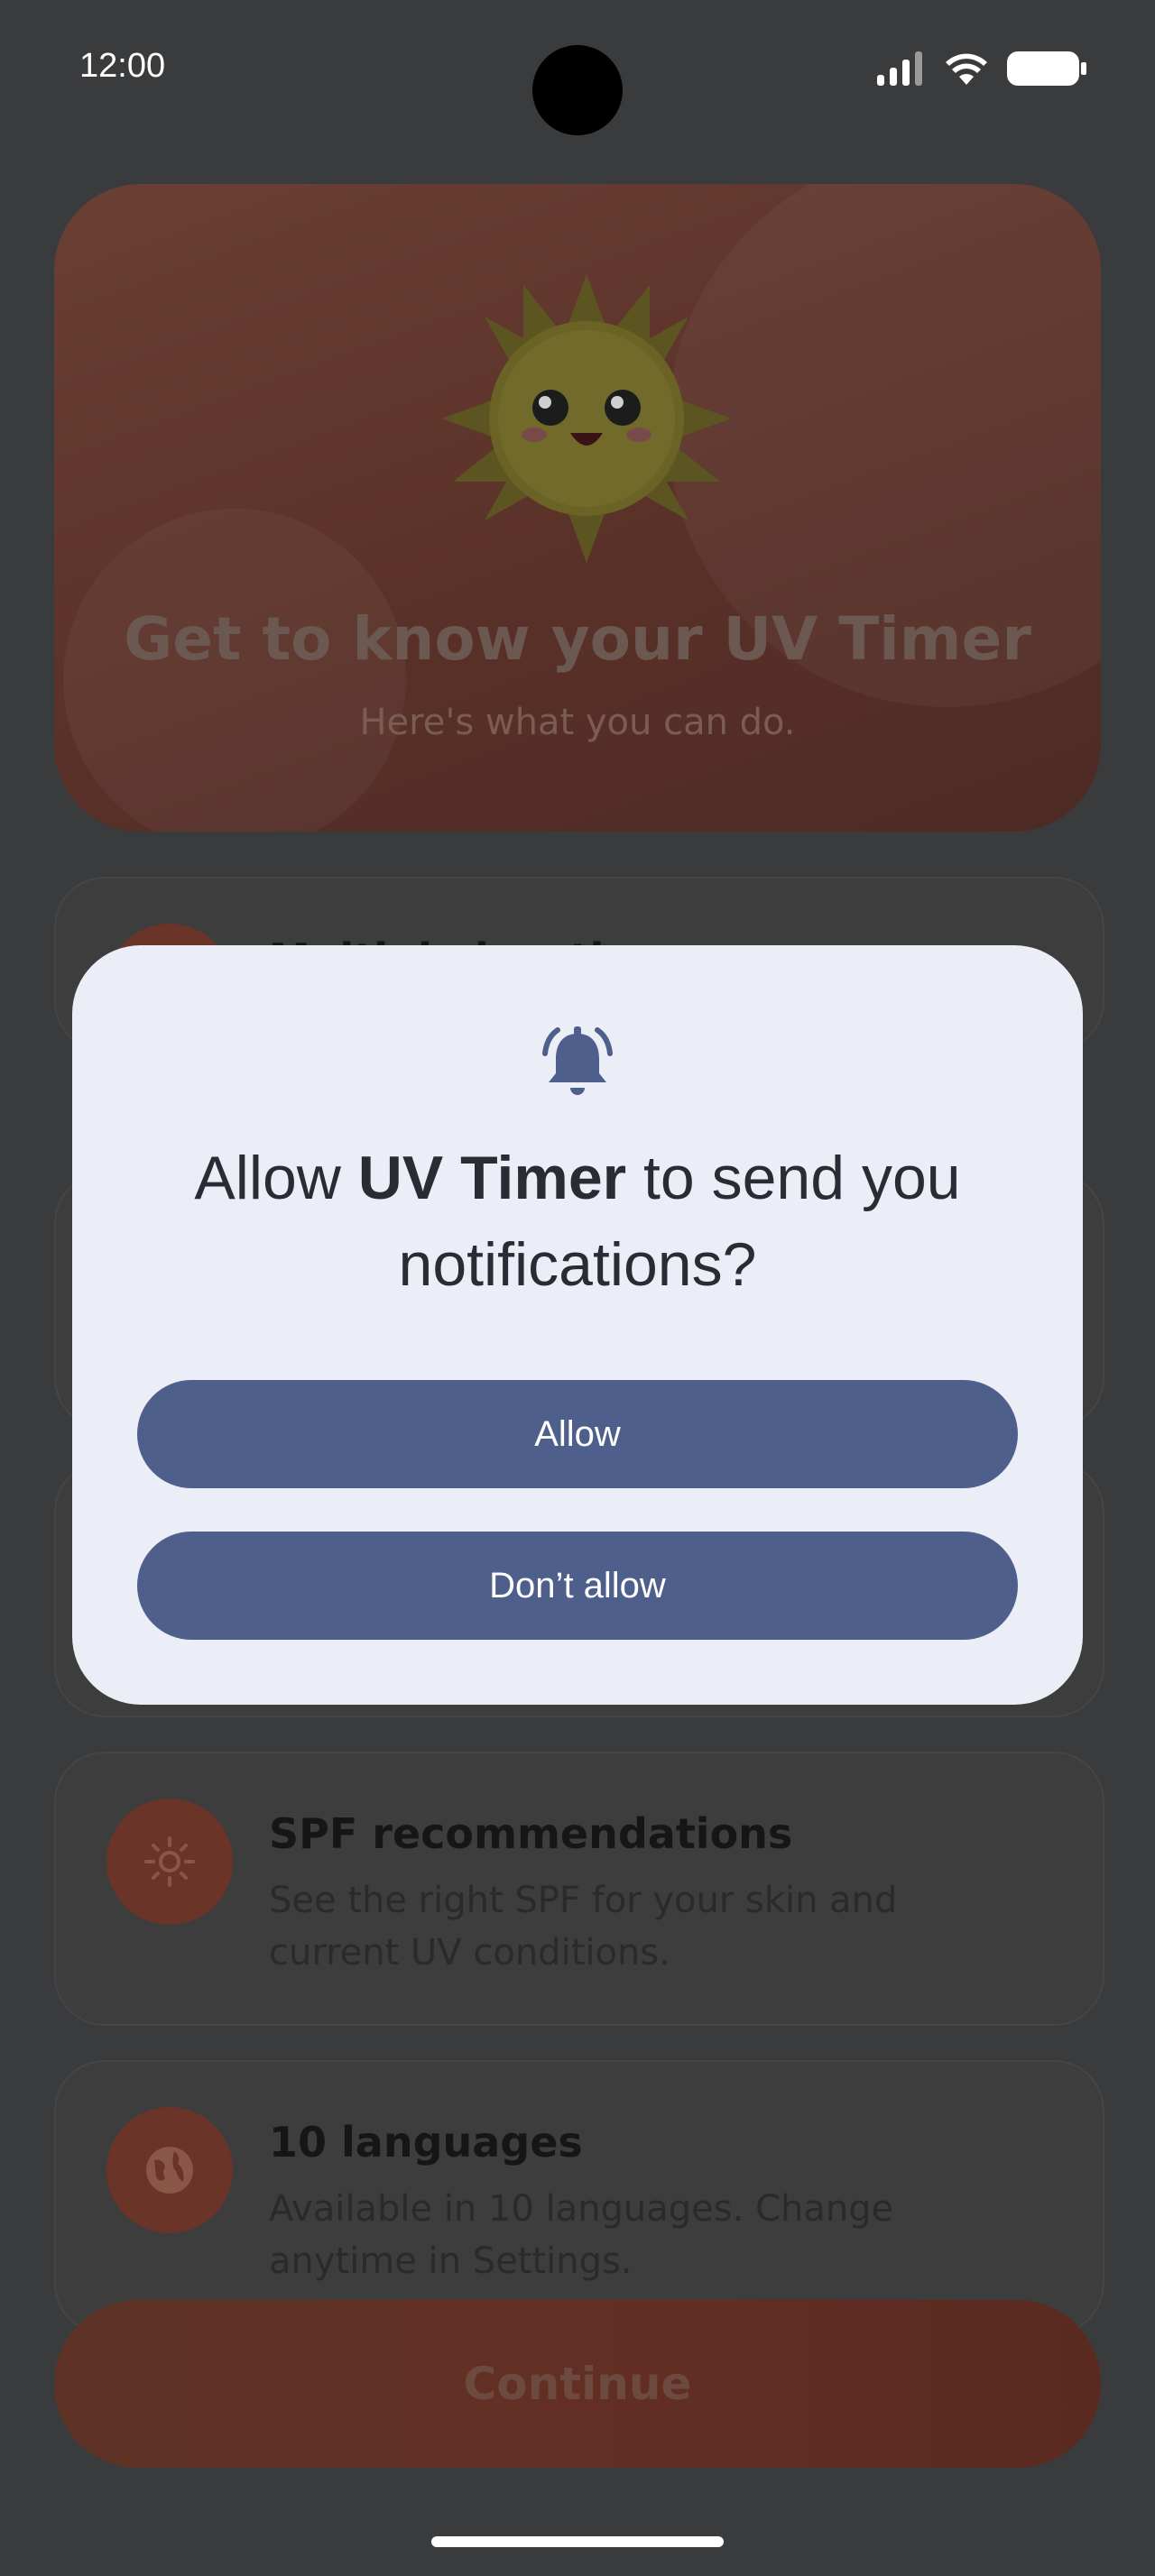  I want to click on camera-cutout, so click(577, 90).